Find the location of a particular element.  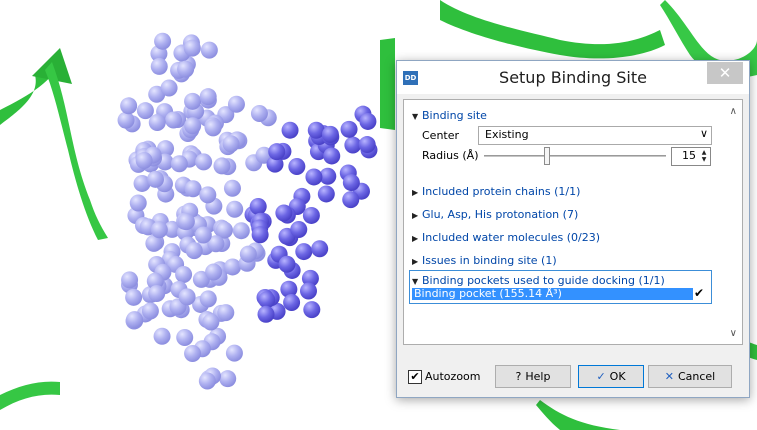

section-binding-site: ▼ Binding site is located at coordinates (449, 115).